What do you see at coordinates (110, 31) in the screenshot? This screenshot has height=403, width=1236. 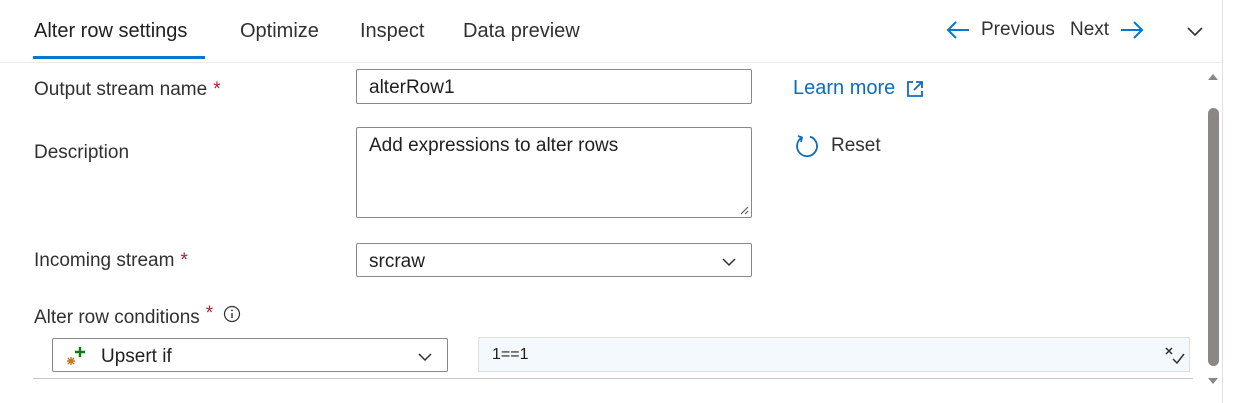 I see `tab-alter-row-settings: Alter row settings` at bounding box center [110, 31].